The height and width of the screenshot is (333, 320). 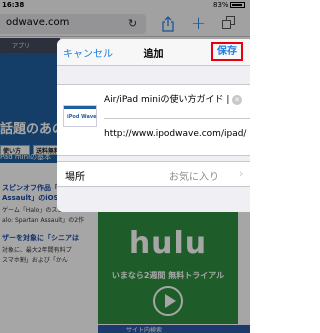 I want to click on clear-text-icon: ✕, so click(x=237, y=100).